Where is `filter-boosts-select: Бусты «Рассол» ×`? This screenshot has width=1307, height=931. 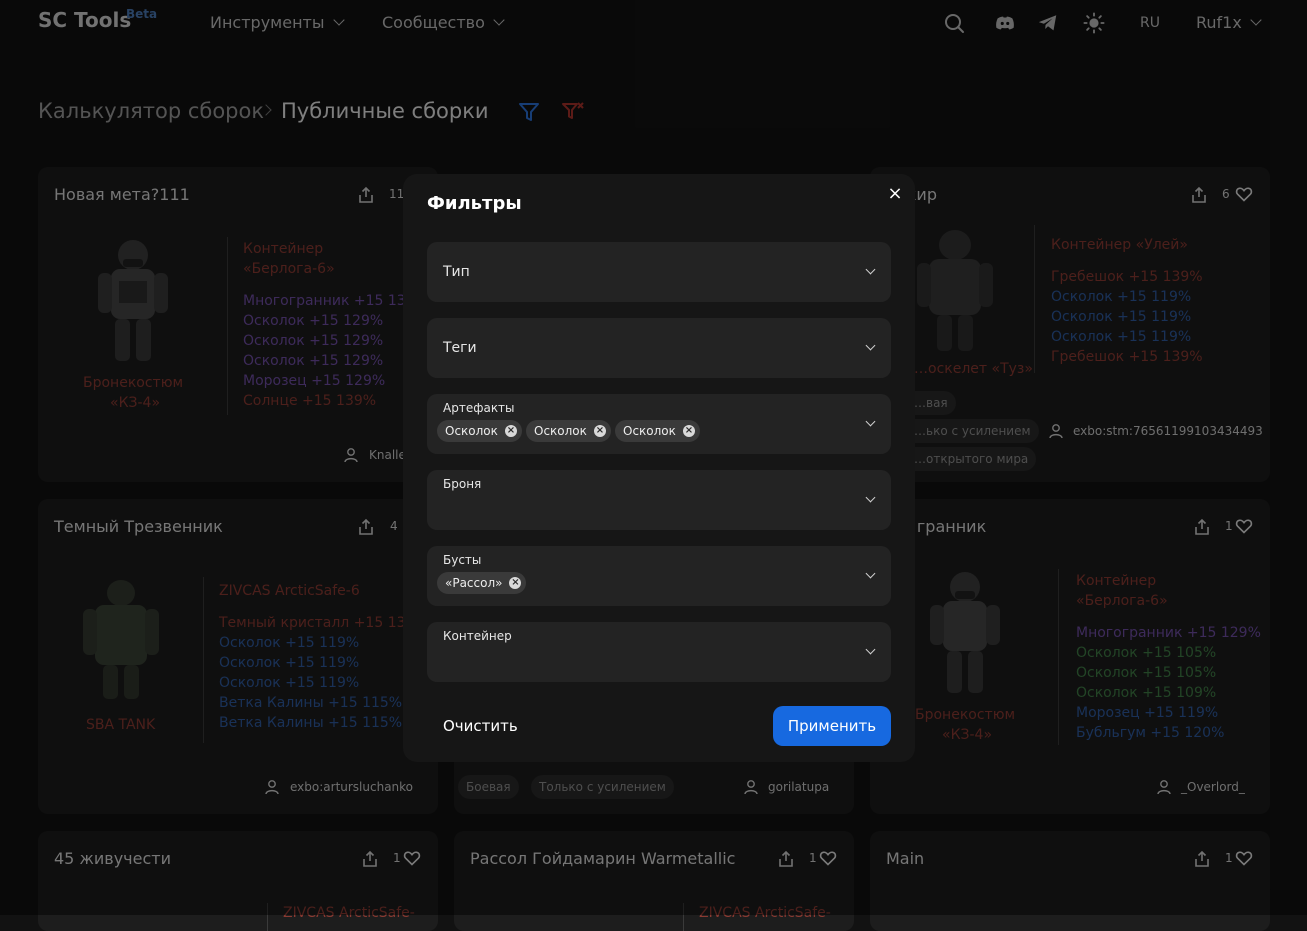
filter-boosts-select: Бусты «Рассол» × is located at coordinates (659, 576).